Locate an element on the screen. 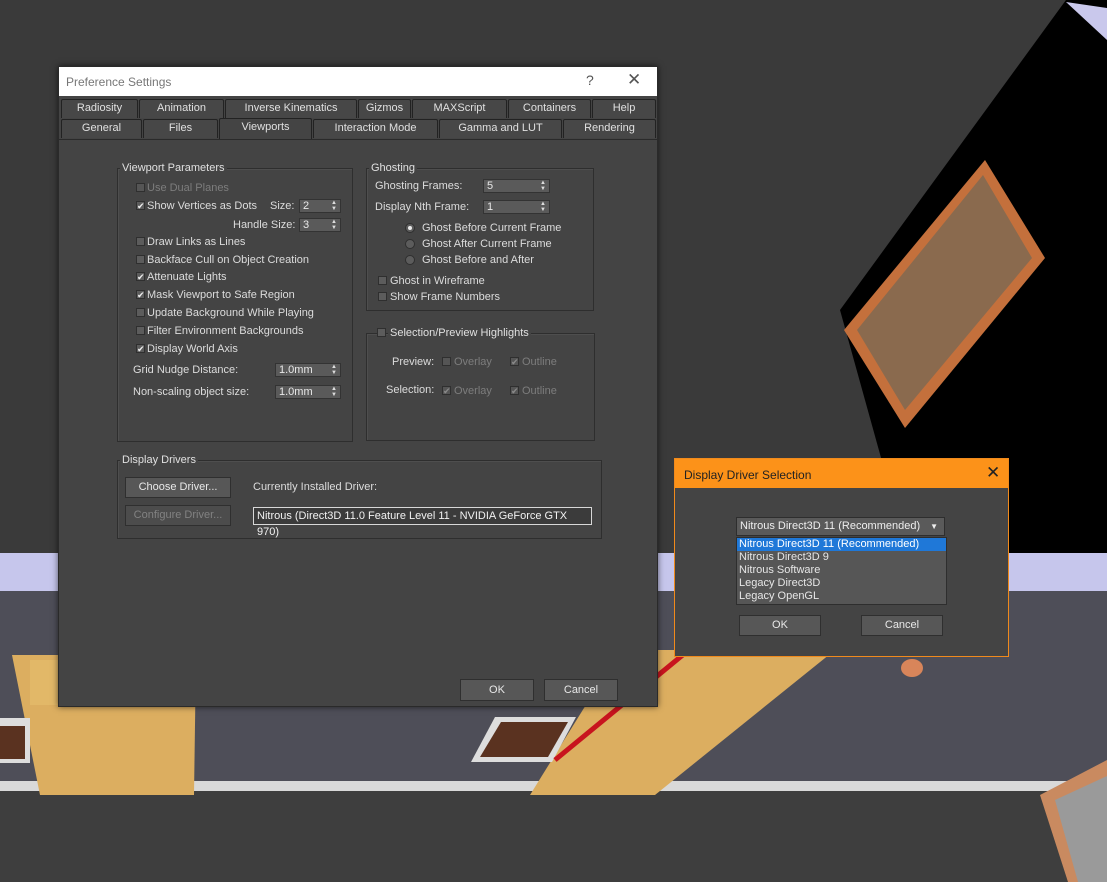 The height and width of the screenshot is (882, 1107). ghost-wireframe-label: Ghost in Wireframe is located at coordinates (437, 281).